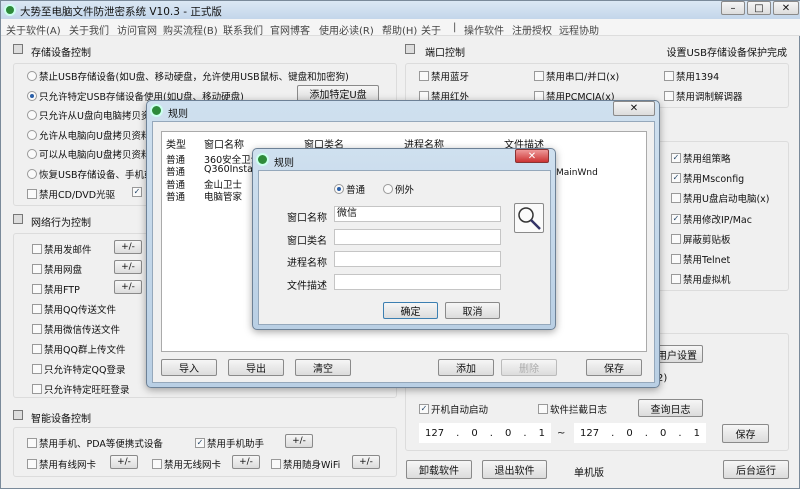  What do you see at coordinates (417, 214) in the screenshot?
I see `window-name-input: 微信` at bounding box center [417, 214].